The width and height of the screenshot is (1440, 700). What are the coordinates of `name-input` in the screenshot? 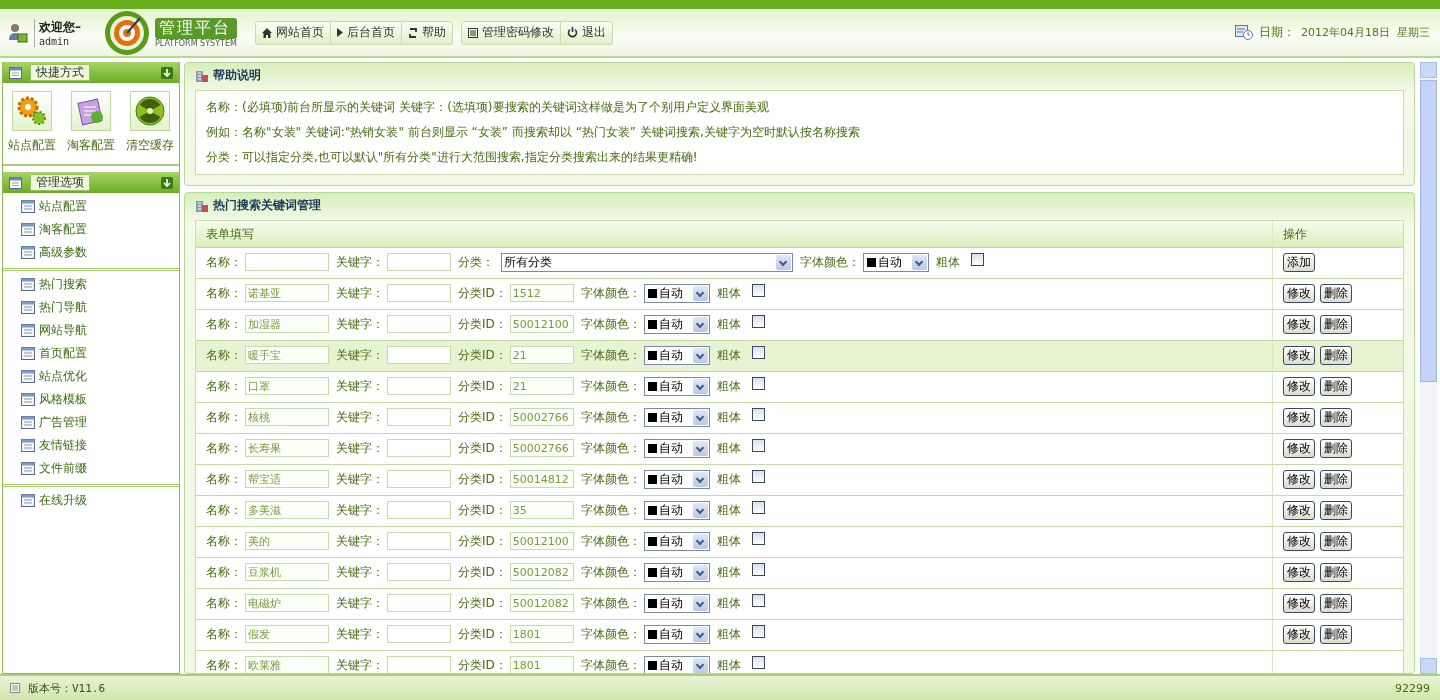 It's located at (287, 262).